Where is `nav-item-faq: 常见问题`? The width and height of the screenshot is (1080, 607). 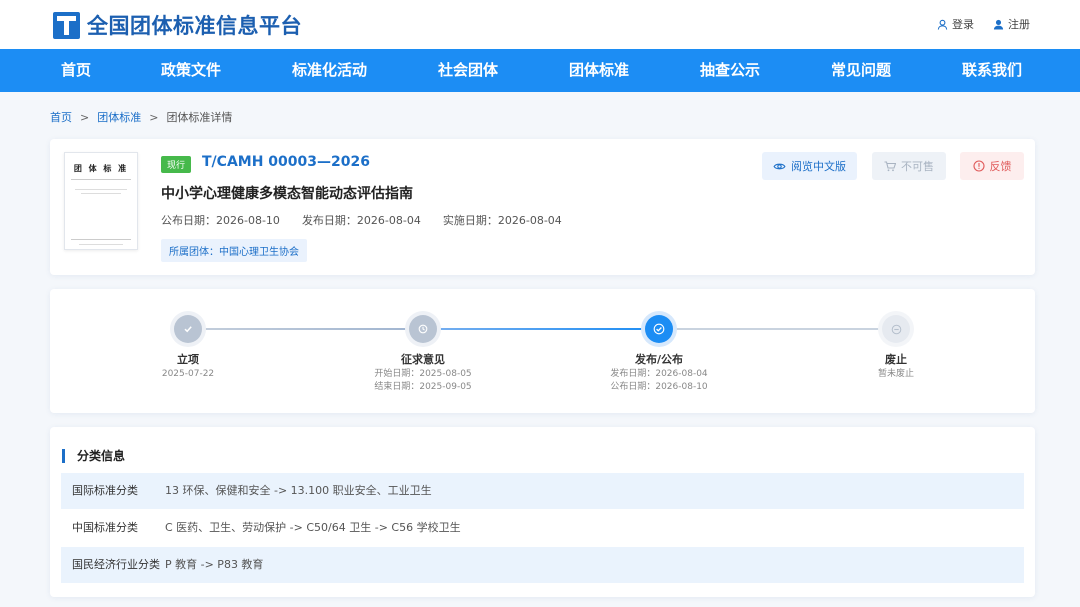
nav-item-faq: 常见问题 is located at coordinates (861, 70).